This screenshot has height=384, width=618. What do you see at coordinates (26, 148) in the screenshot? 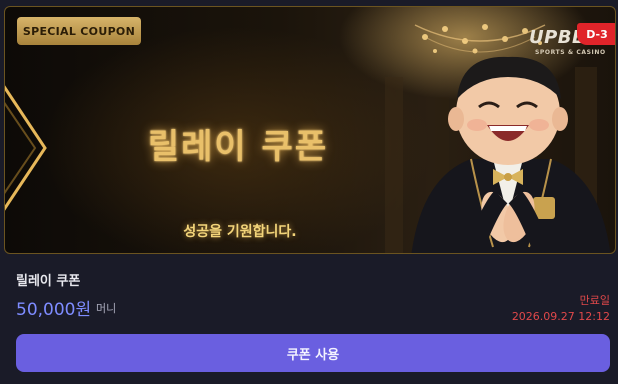
I see `gold-chevron-decoration` at bounding box center [26, 148].